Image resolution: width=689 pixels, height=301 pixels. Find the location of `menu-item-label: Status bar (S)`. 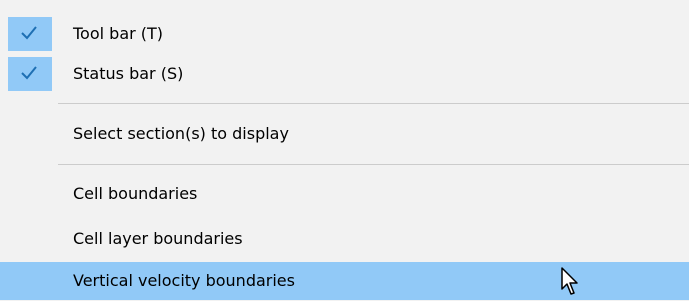

menu-item-label: Status bar (S) is located at coordinates (128, 73).